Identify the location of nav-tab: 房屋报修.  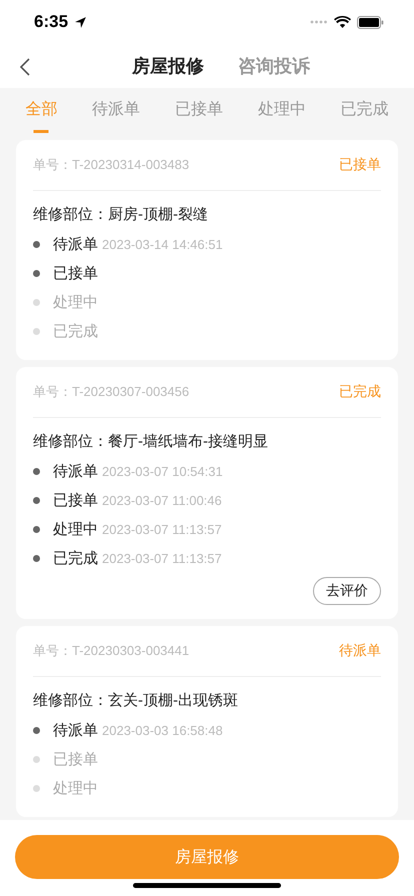
(168, 66).